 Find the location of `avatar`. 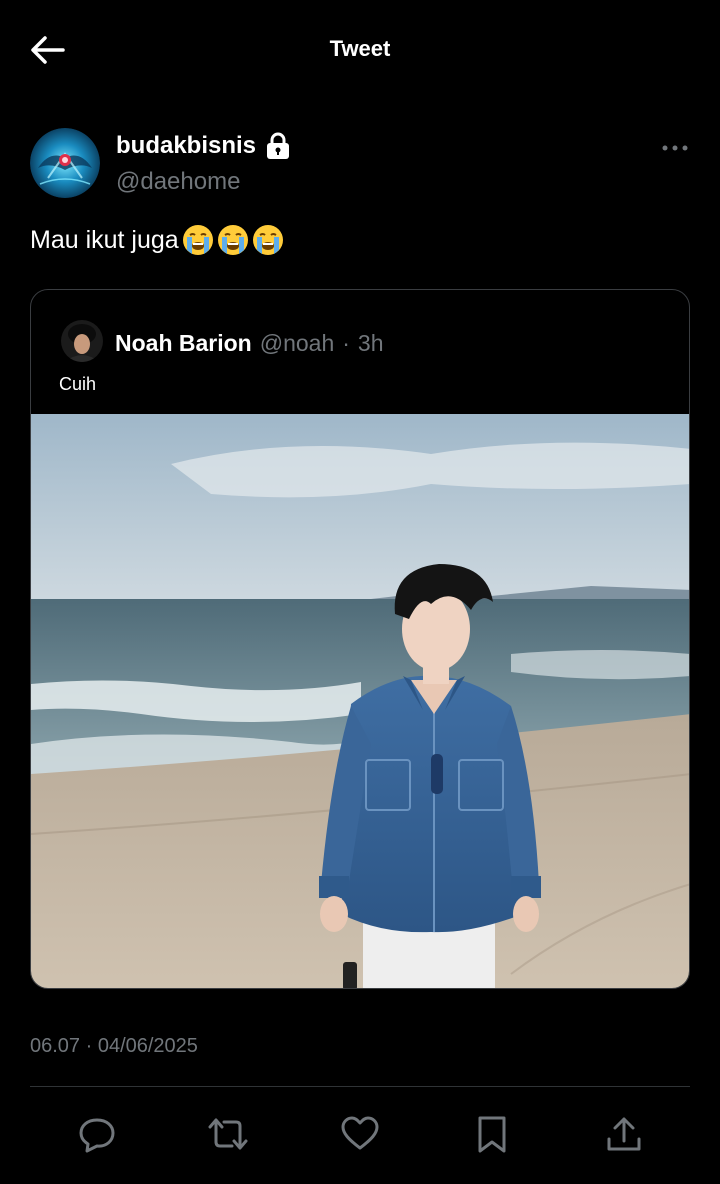

avatar is located at coordinates (65, 163).